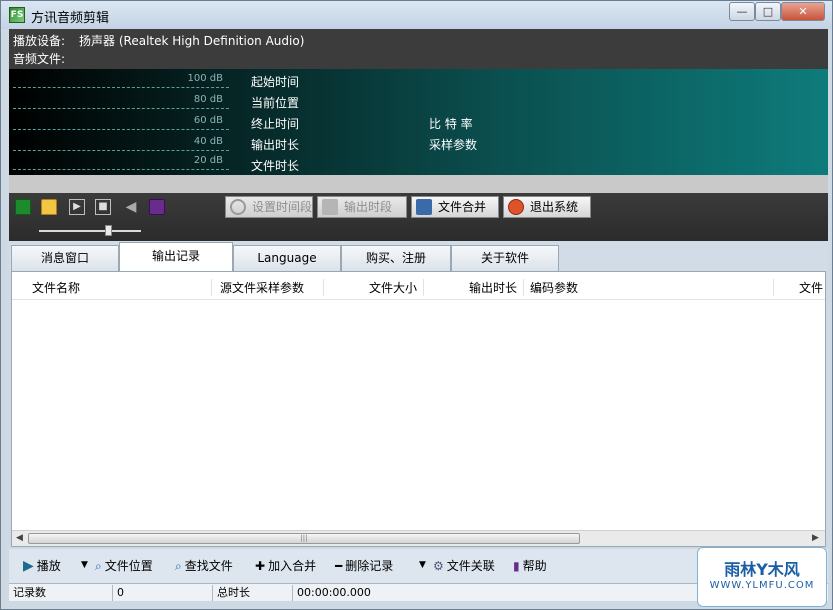 The image size is (833, 610). I want to click on minimize-button: —, so click(742, 11).